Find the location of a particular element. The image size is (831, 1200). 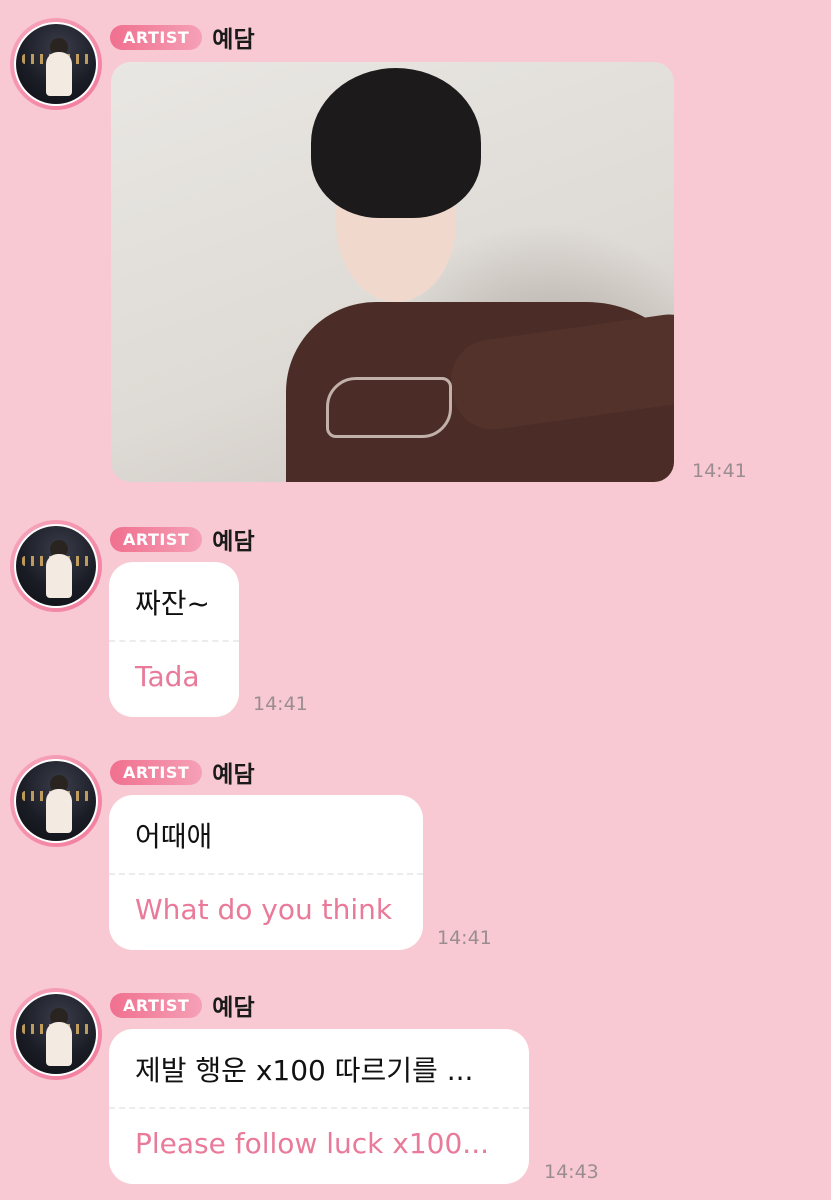

translation-text: Tada is located at coordinates (167, 676).